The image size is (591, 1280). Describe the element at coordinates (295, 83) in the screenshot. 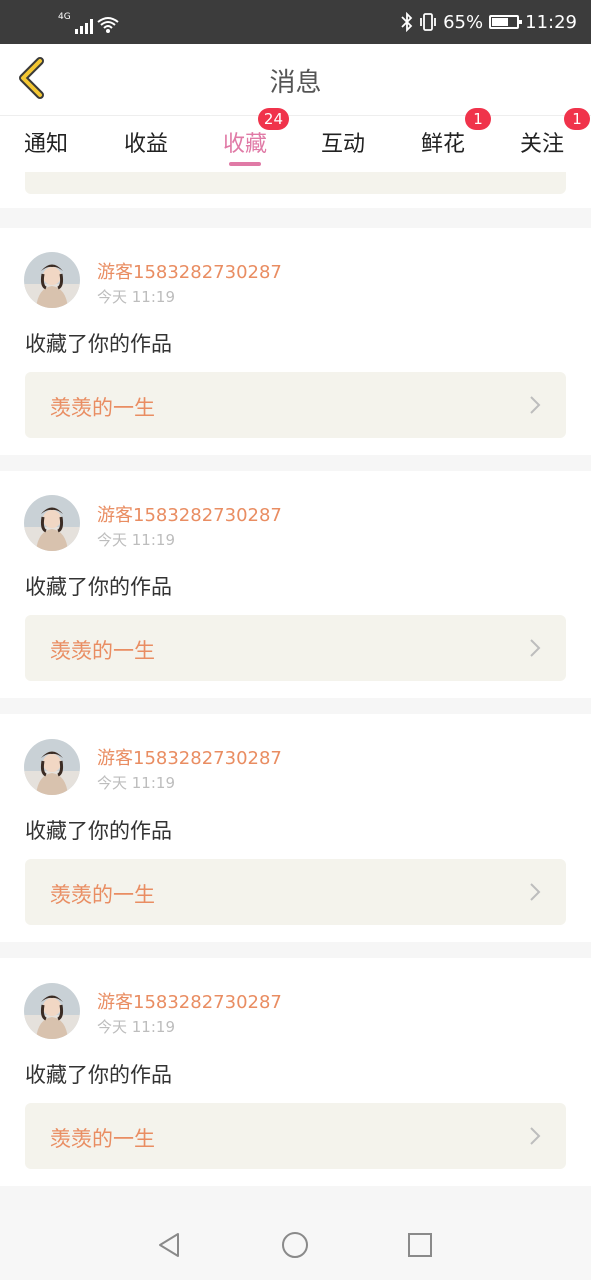

I see `page-title: 消息` at that location.